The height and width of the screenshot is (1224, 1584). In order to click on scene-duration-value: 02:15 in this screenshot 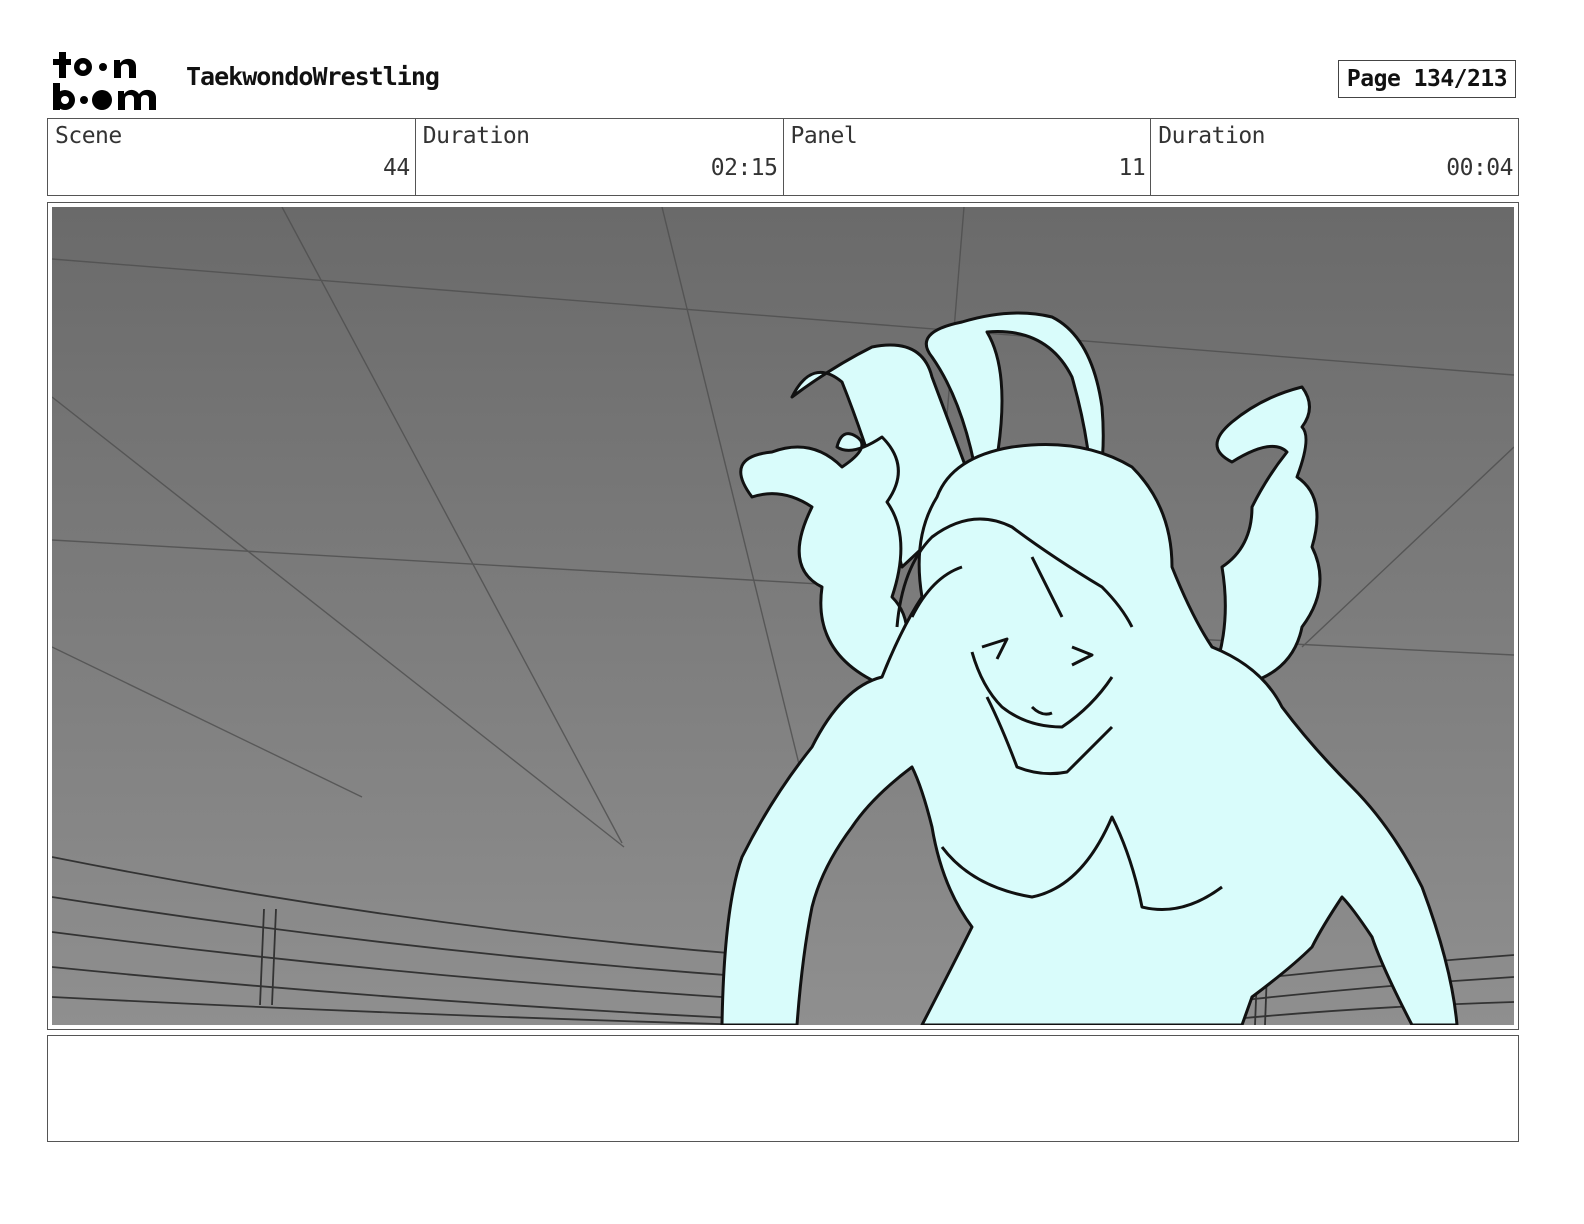, I will do `click(744, 168)`.